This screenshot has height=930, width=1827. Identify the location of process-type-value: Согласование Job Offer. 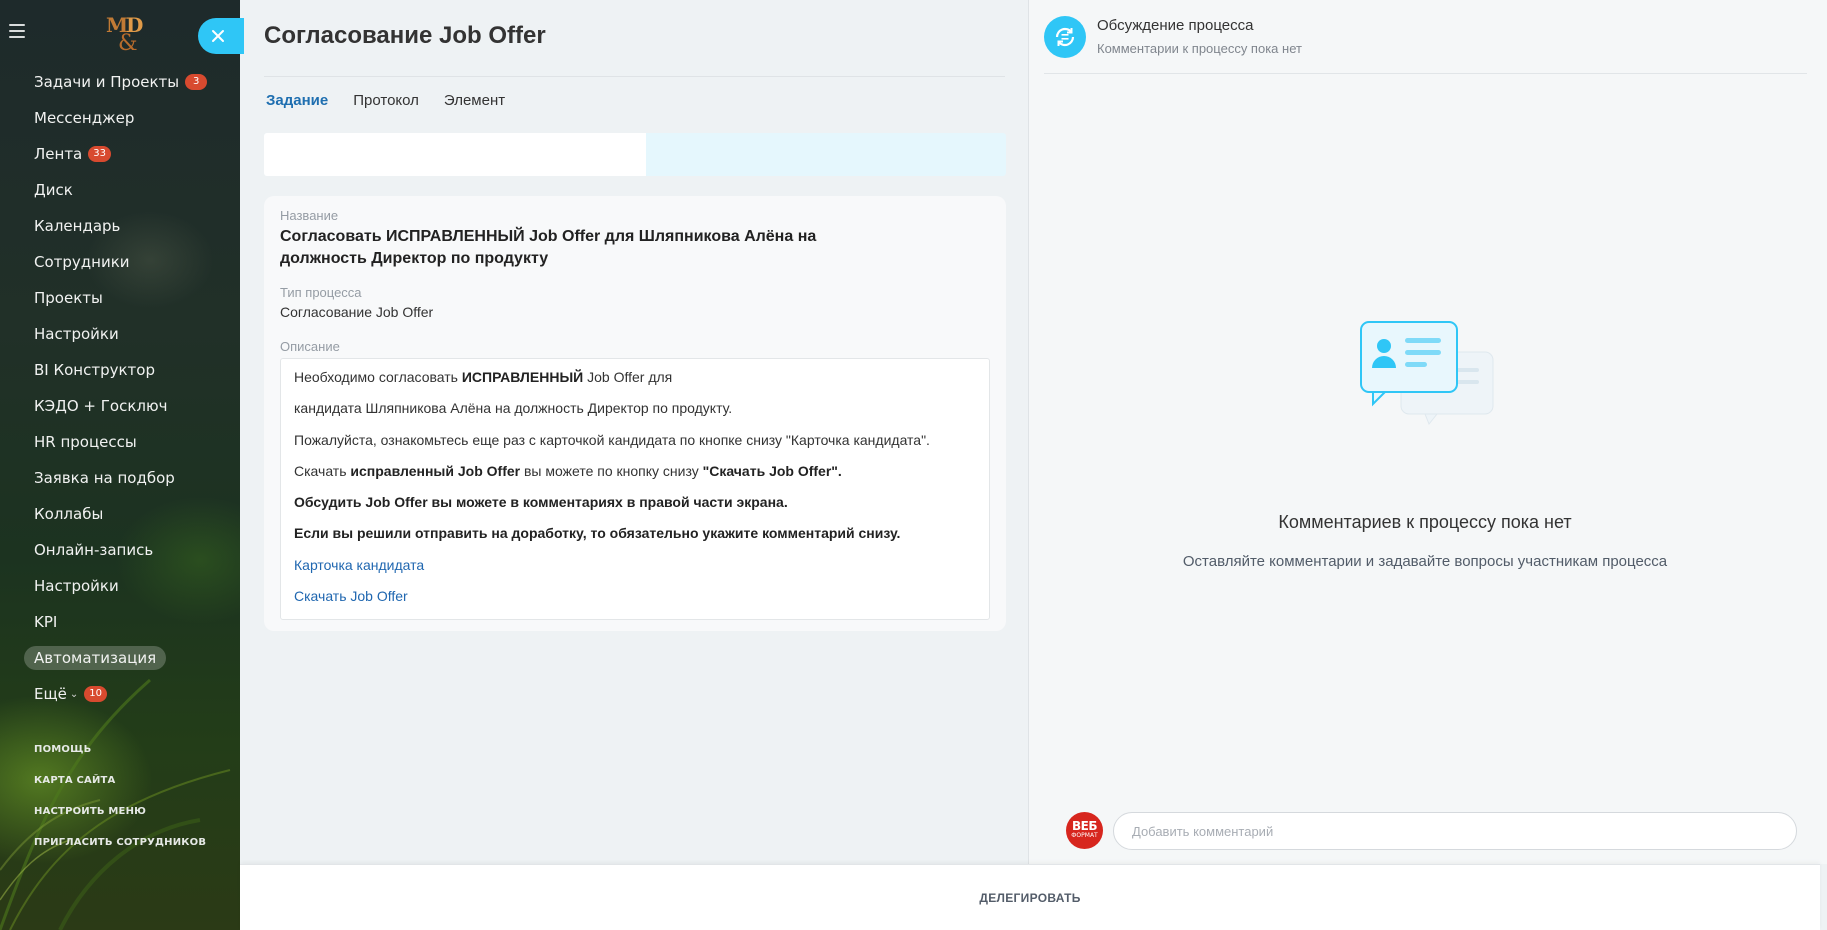
(357, 312).